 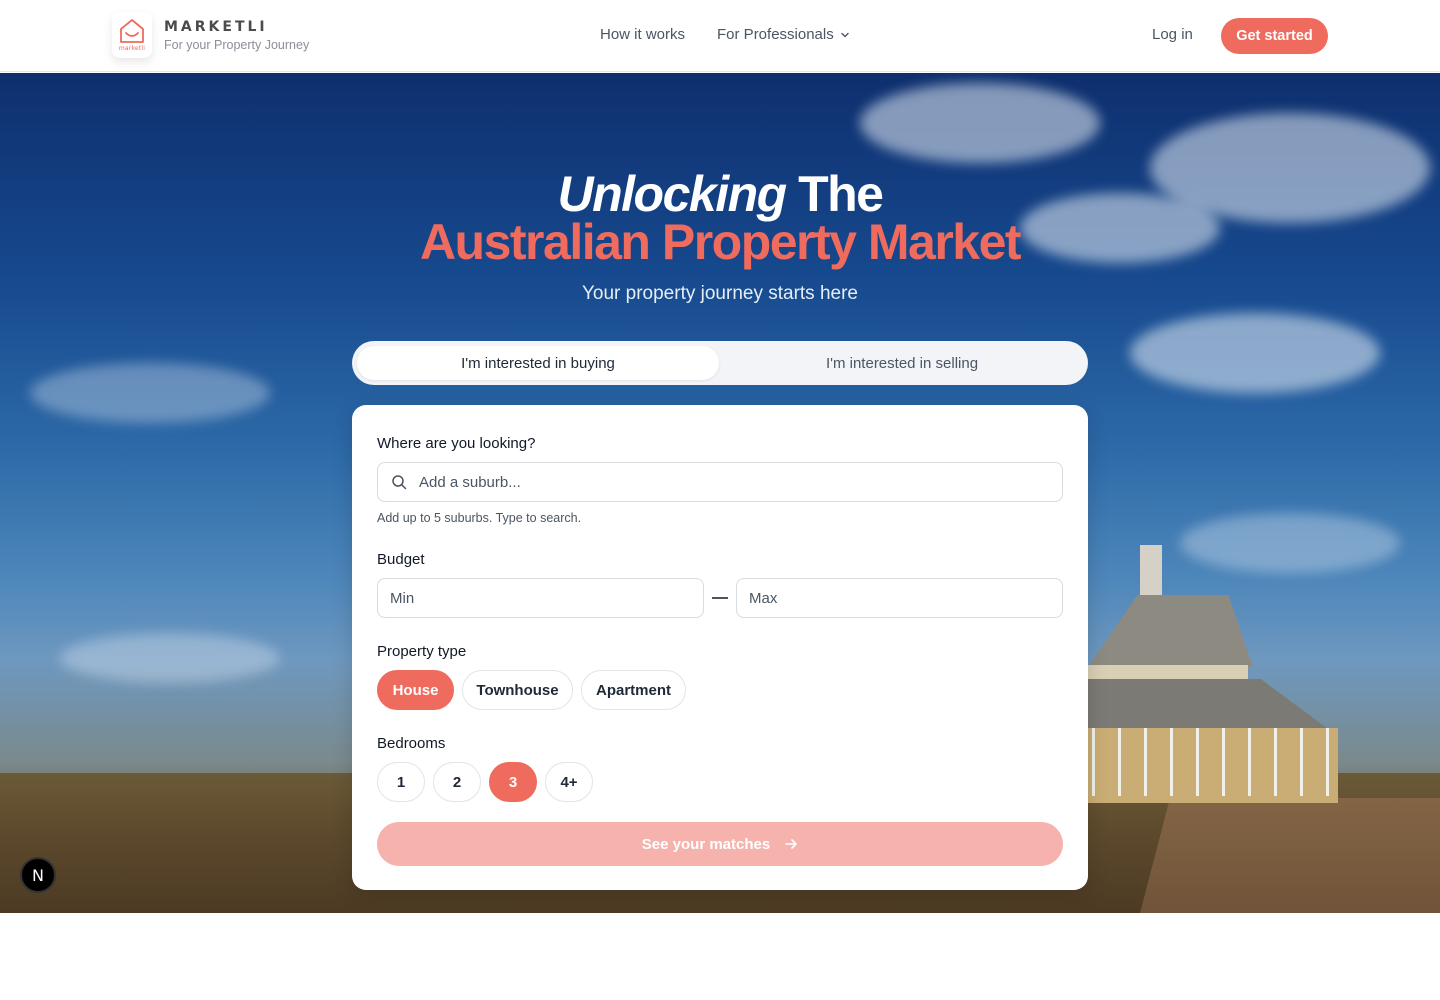 What do you see at coordinates (706, 844) in the screenshot?
I see `see-matches-label: See your matches` at bounding box center [706, 844].